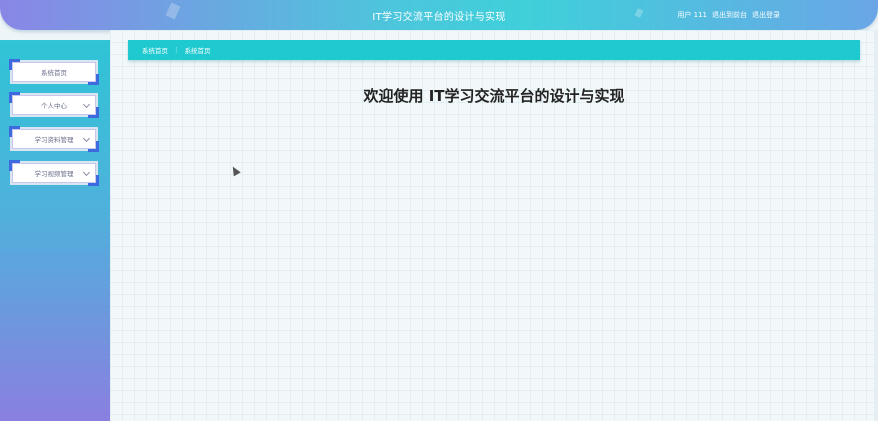 The width and height of the screenshot is (878, 421). What do you see at coordinates (155, 50) in the screenshot?
I see `breadcrumb-home: 系统首页` at bounding box center [155, 50].